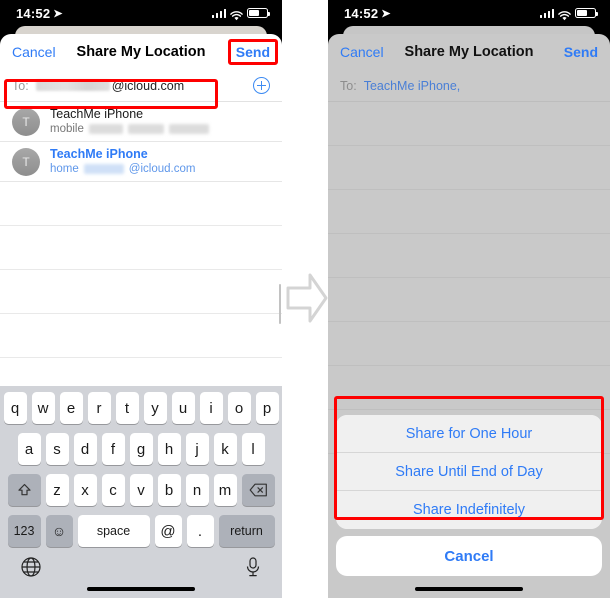  Describe the element at coordinates (29, 449) in the screenshot. I see `key-a: a` at that location.